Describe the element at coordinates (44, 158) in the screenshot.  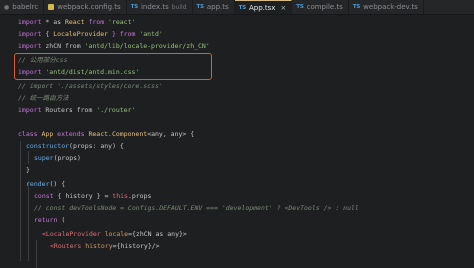
I see `function-name: super` at that location.